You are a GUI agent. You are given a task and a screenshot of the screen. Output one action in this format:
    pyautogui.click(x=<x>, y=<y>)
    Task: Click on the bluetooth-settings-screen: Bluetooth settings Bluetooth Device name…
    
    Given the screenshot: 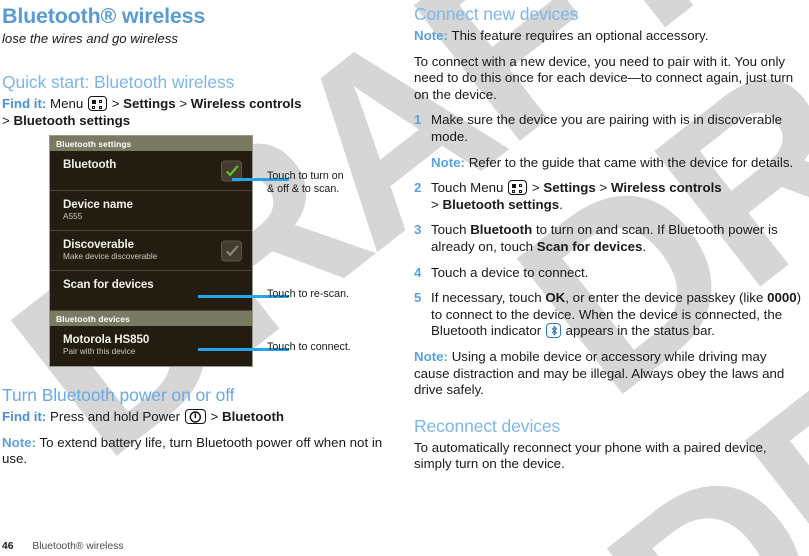 What is the action you would take?
    pyautogui.click(x=151, y=251)
    